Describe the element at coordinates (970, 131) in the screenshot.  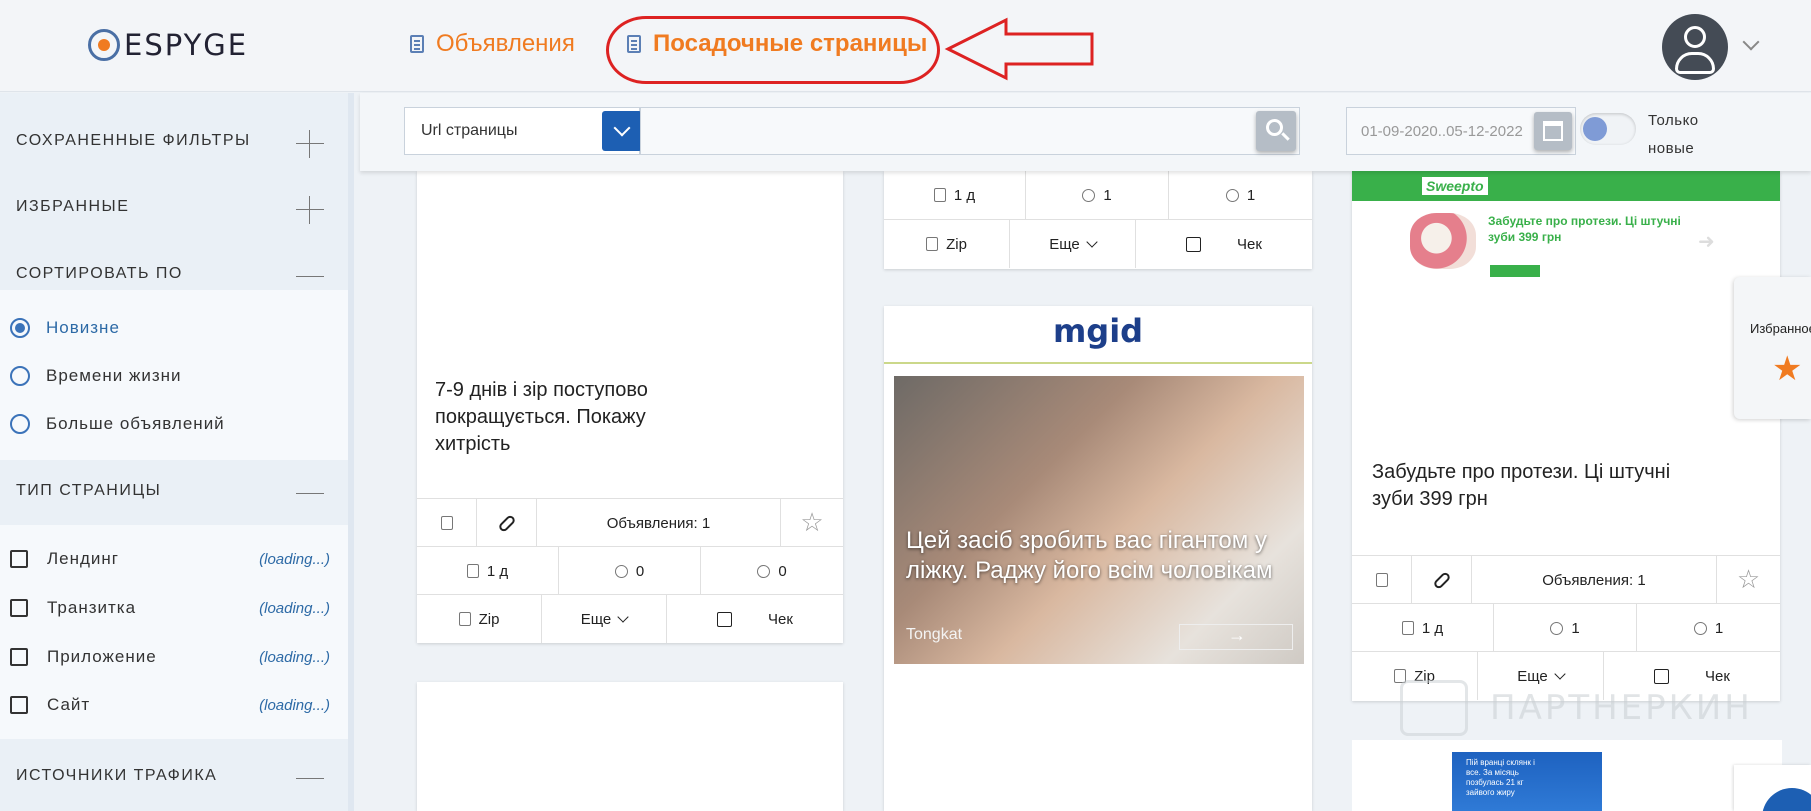
I see `search-input` at that location.